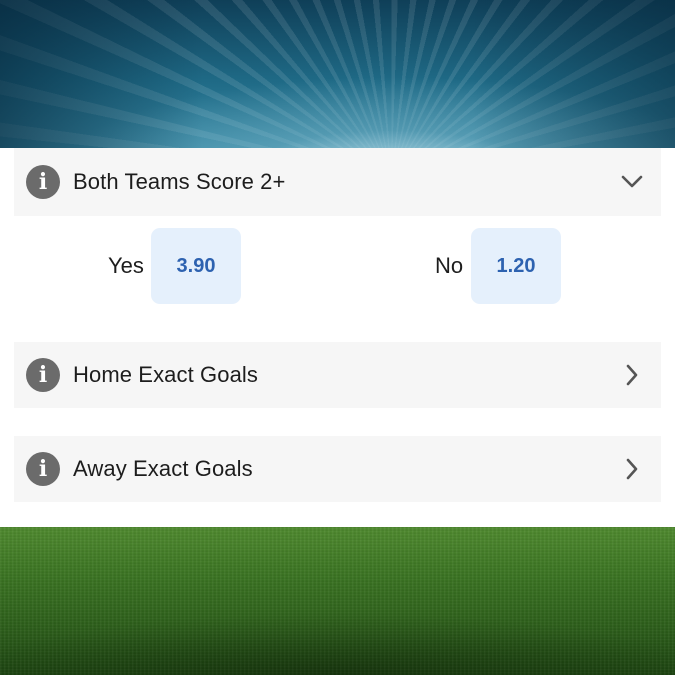 This screenshot has height=675, width=675. I want to click on selections-row: Yes 3.90 No 1.20, so click(337, 266).